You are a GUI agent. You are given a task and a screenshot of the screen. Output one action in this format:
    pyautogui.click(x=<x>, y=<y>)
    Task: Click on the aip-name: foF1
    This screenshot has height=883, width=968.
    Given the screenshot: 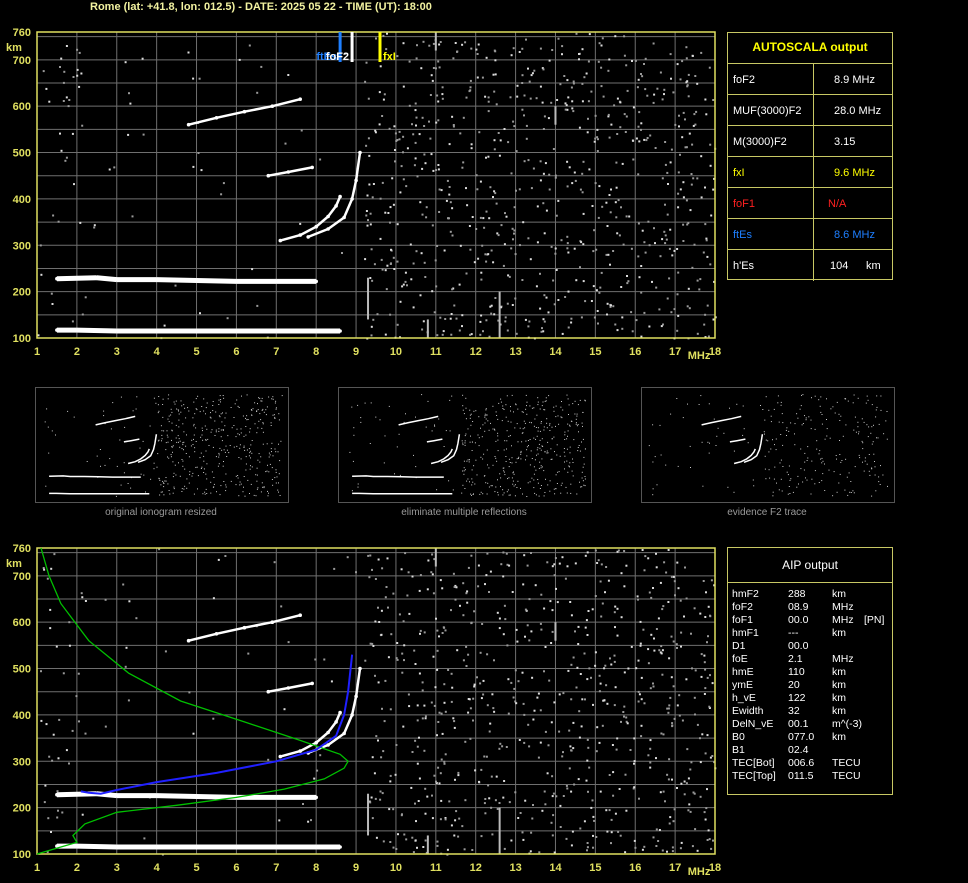 What is the action you would take?
    pyautogui.click(x=743, y=620)
    